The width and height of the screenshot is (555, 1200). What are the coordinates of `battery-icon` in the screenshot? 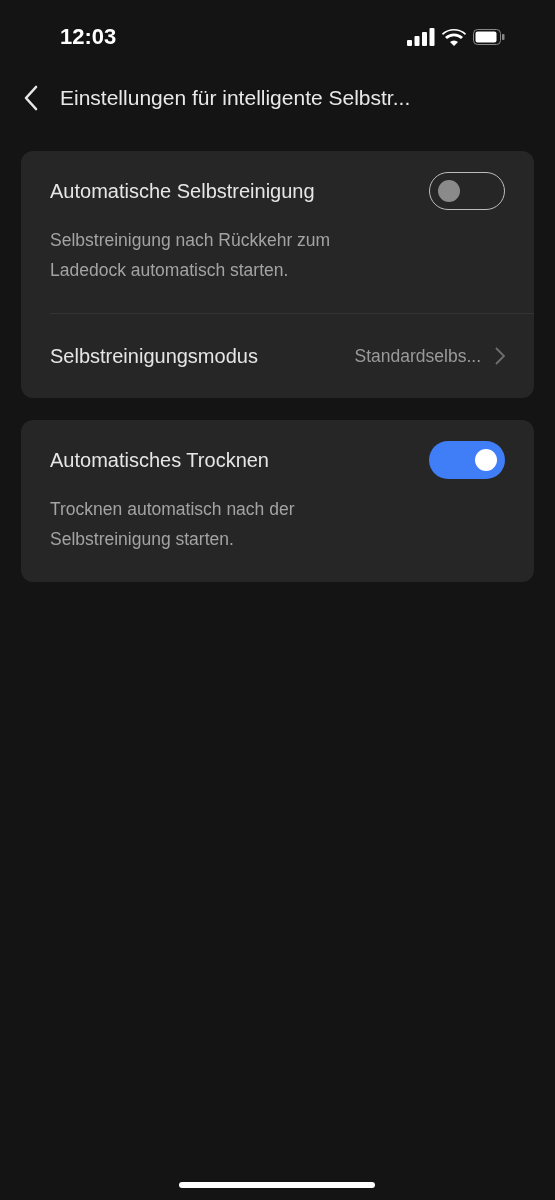 It's located at (489, 37).